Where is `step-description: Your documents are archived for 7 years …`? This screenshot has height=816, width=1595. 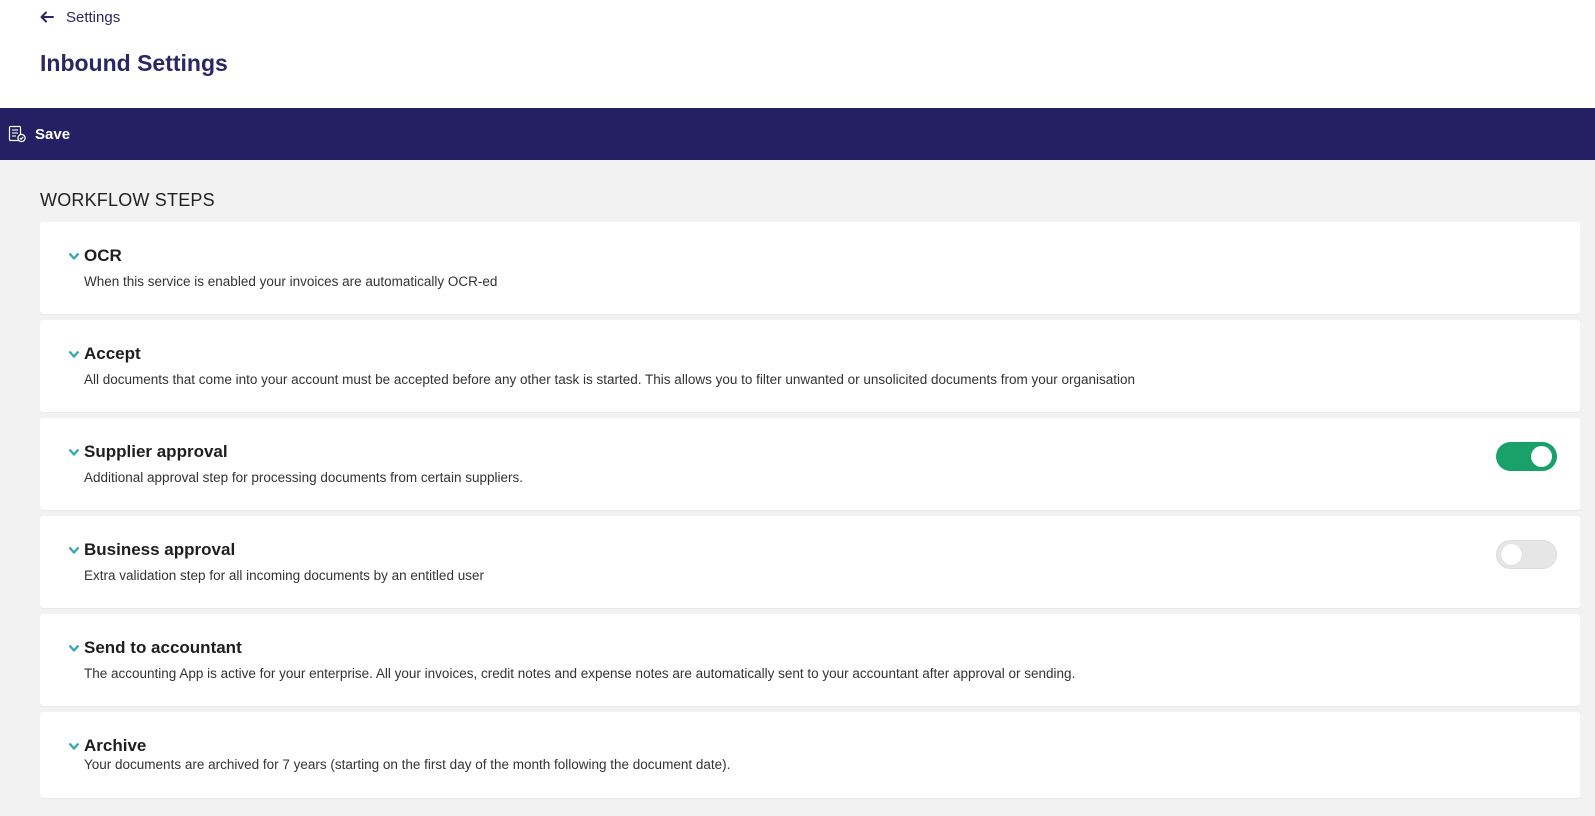 step-description: Your documents are archived for 7 years … is located at coordinates (407, 764).